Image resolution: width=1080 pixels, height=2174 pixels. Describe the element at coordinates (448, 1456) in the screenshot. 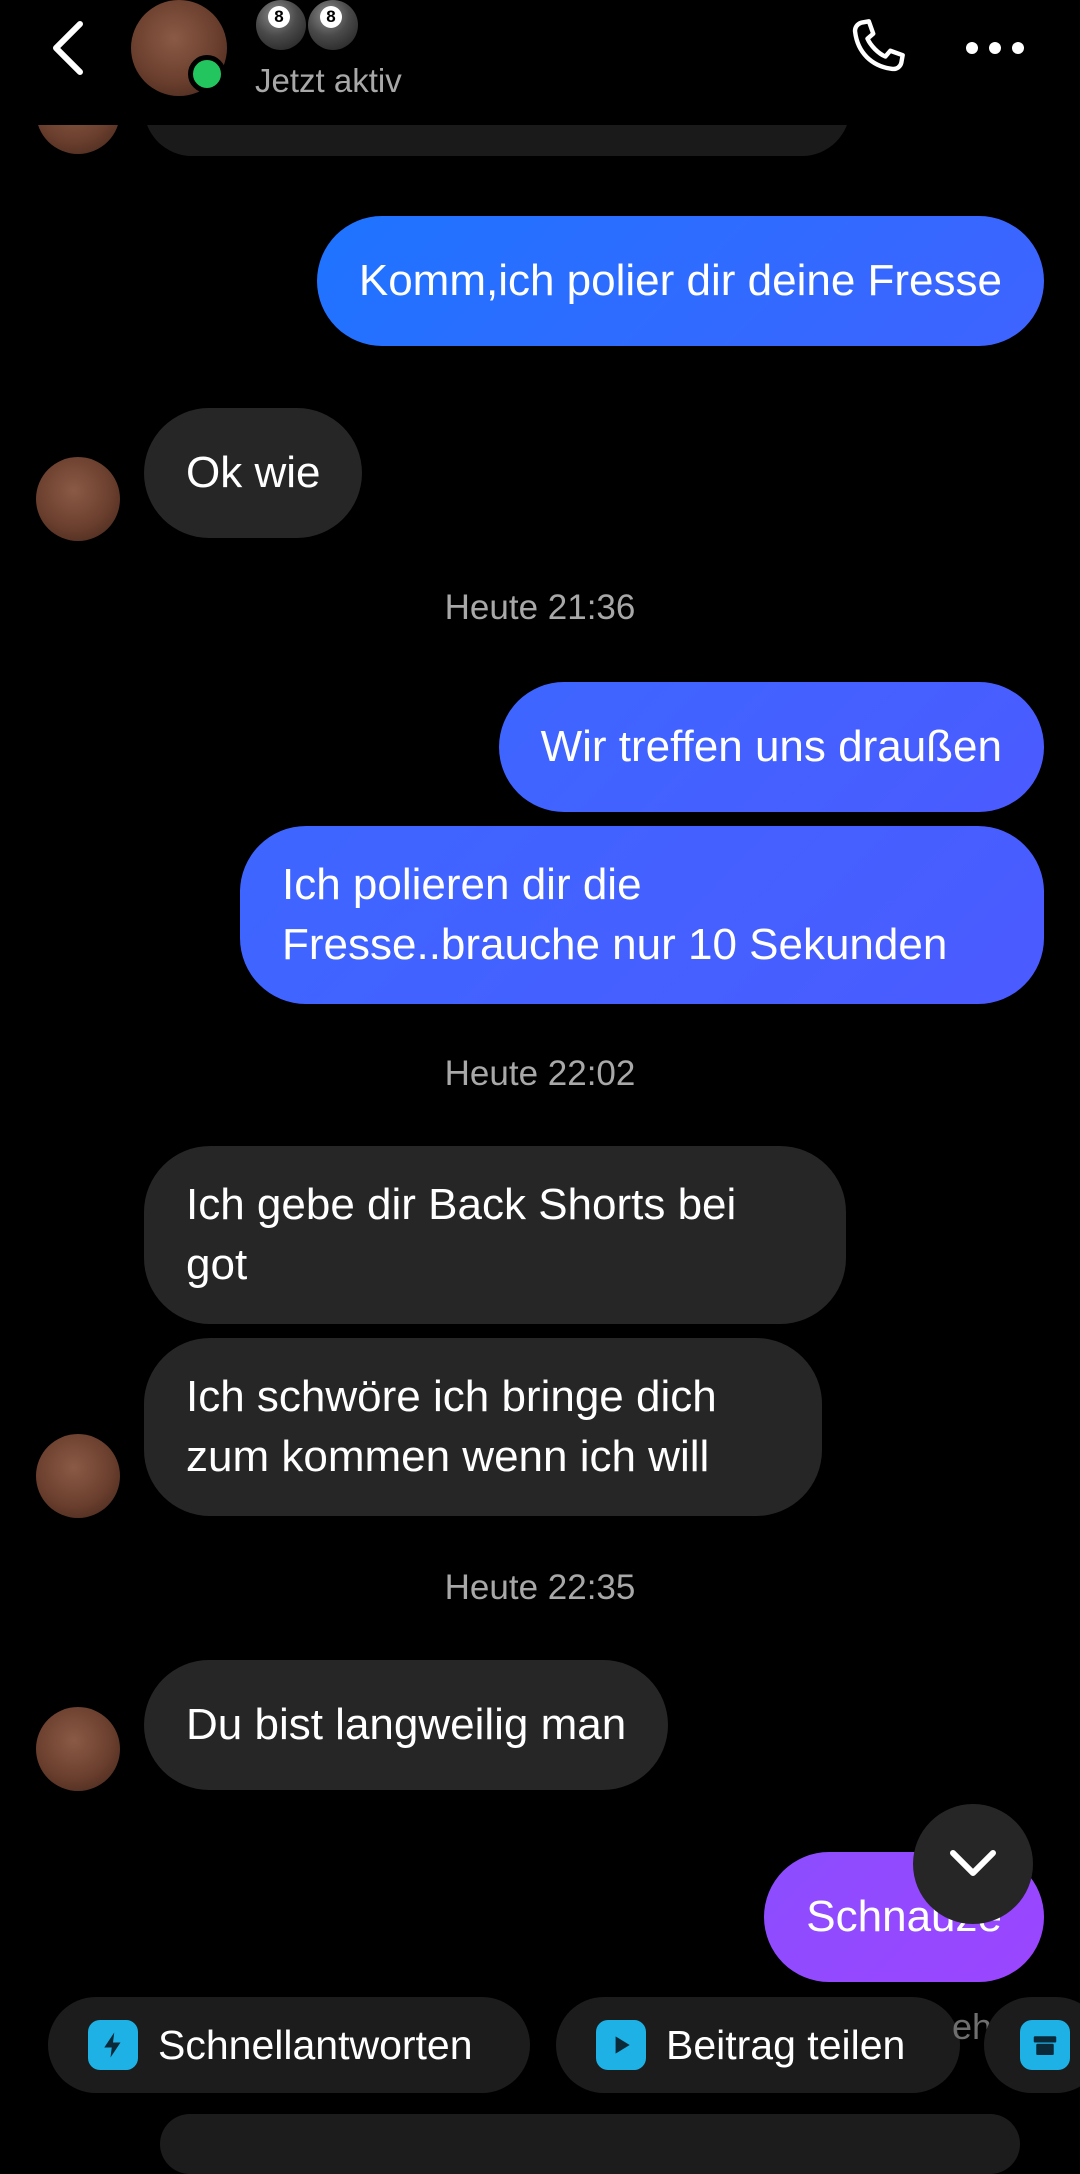

I see `message-line: zum kommen wenn ich will` at that location.